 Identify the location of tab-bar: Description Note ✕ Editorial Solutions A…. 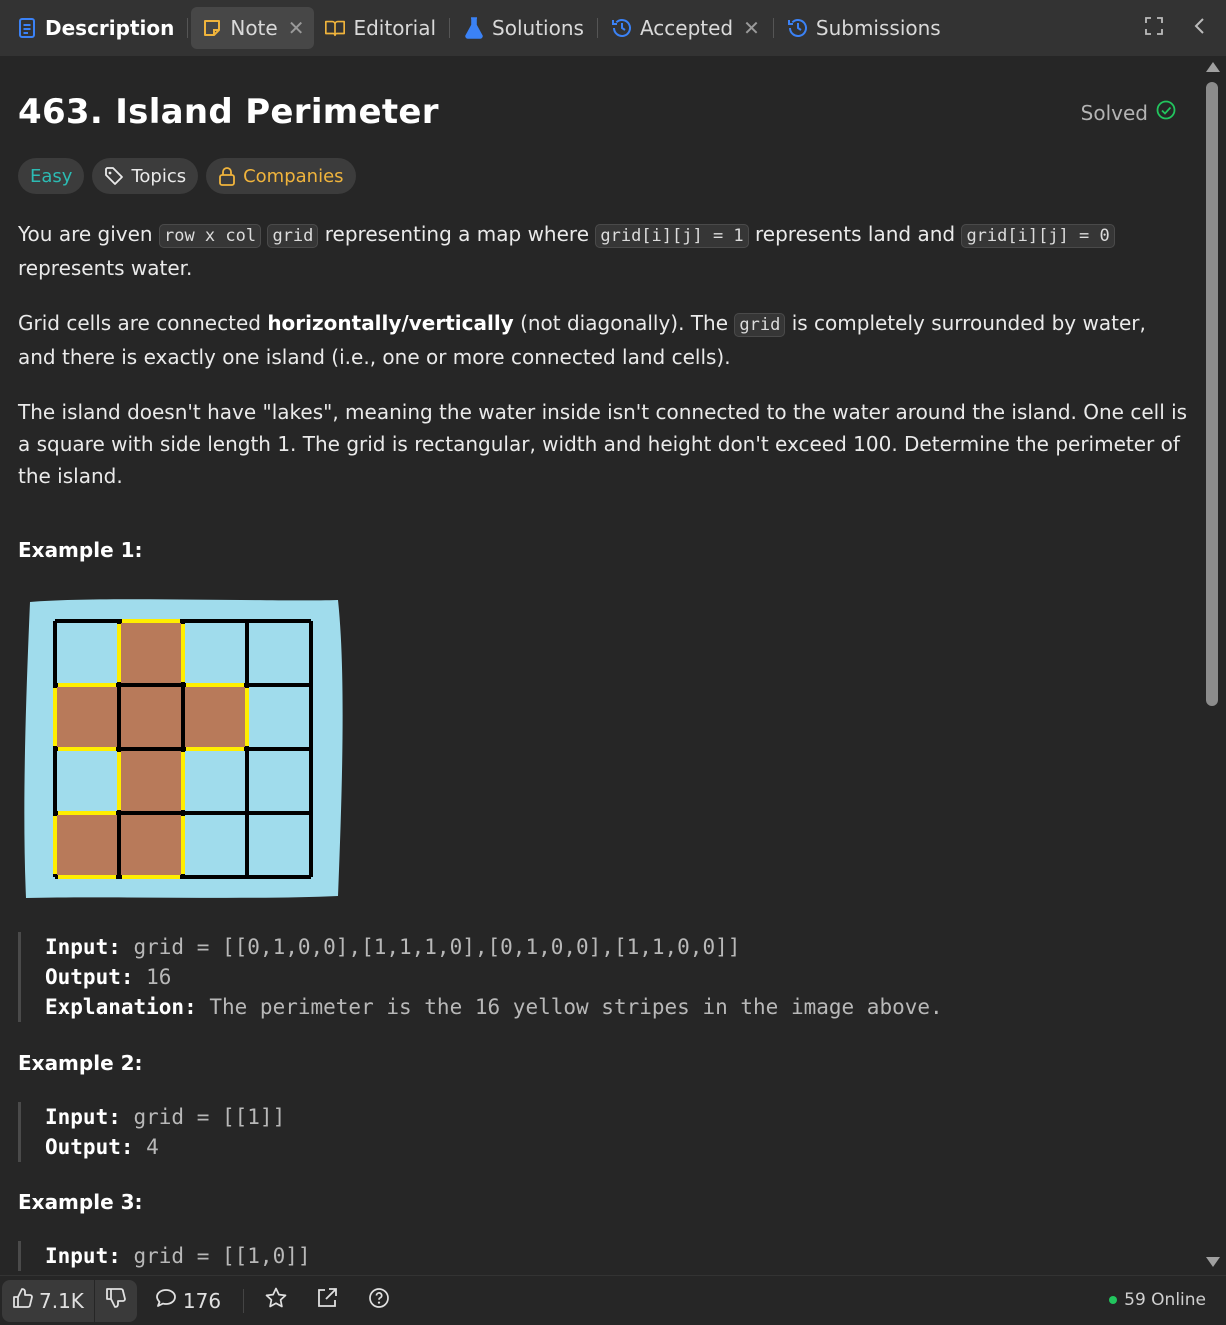
(613, 28).